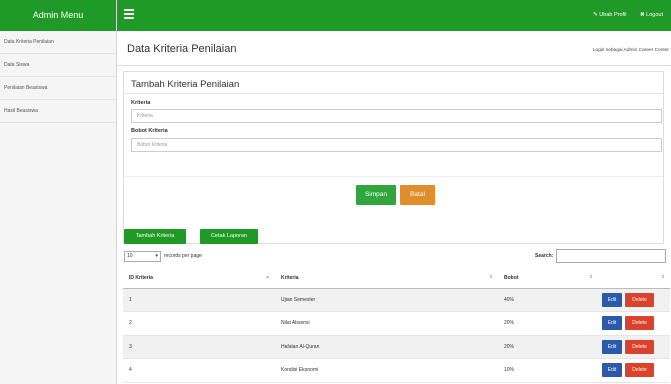 This screenshot has height=384, width=671. I want to click on cell-id: 2, so click(199, 323).